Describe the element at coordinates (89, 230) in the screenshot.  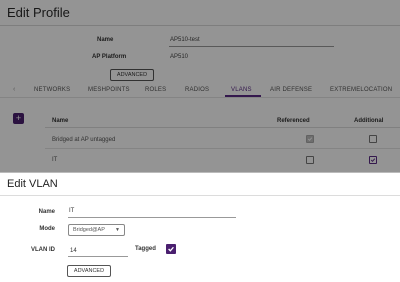
I see `mode-select-value: Bridged@AP` at that location.